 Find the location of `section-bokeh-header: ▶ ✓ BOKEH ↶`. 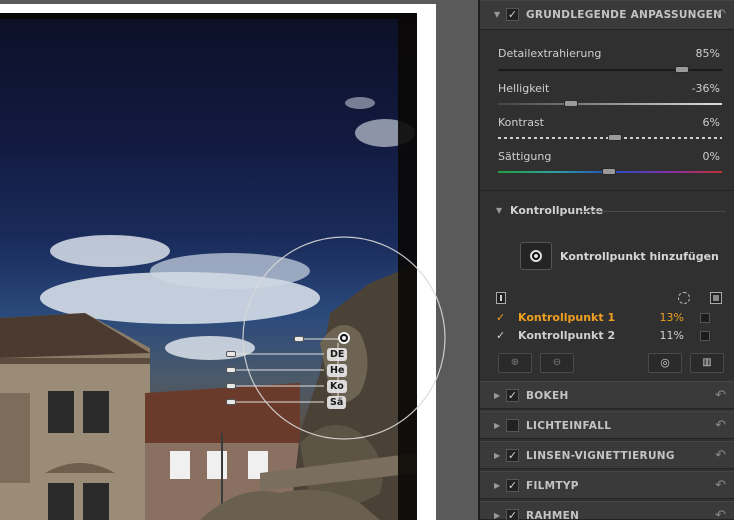

section-bokeh-header: ▶ ✓ BOKEH ↶ is located at coordinates (607, 395).